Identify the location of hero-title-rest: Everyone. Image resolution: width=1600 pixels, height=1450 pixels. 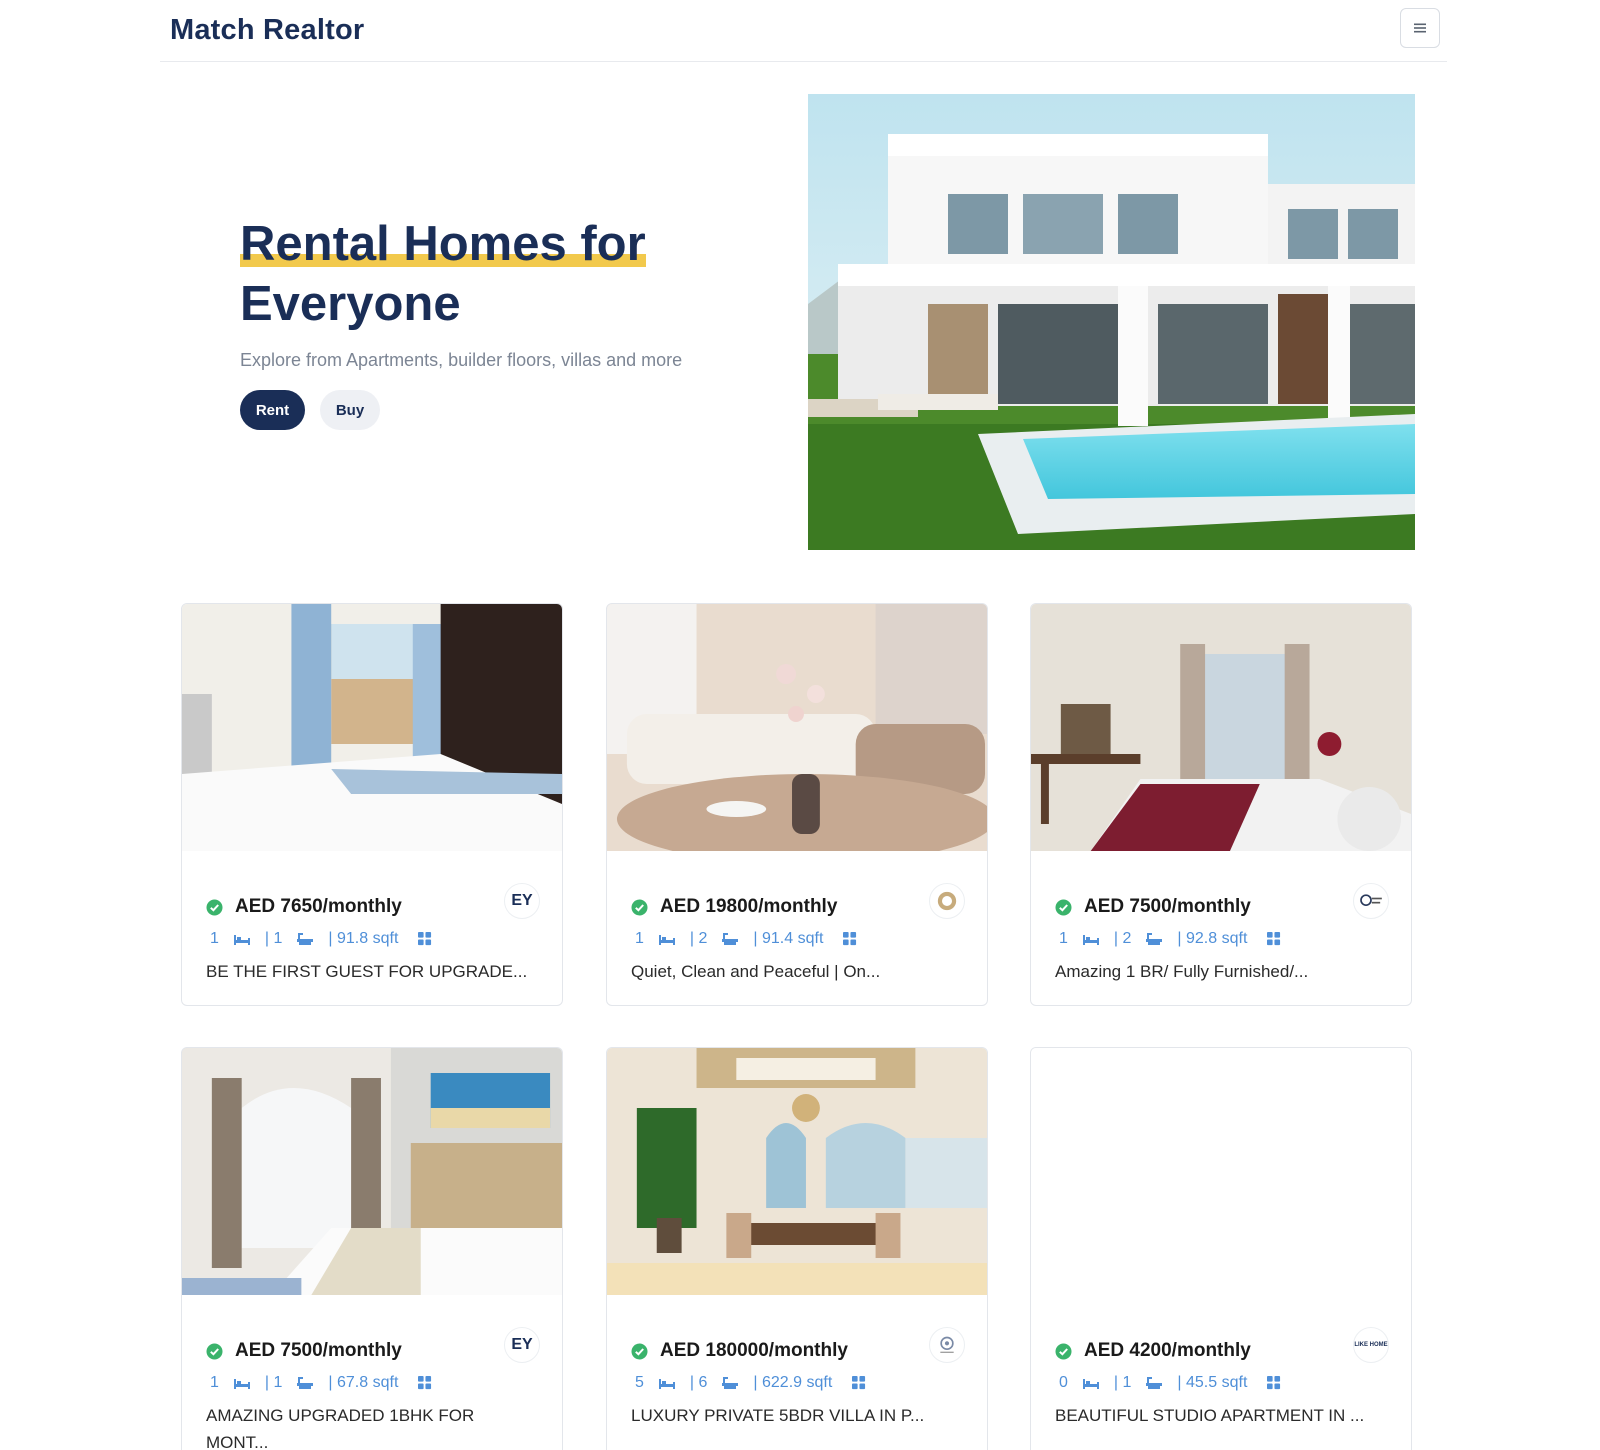
(350, 304).